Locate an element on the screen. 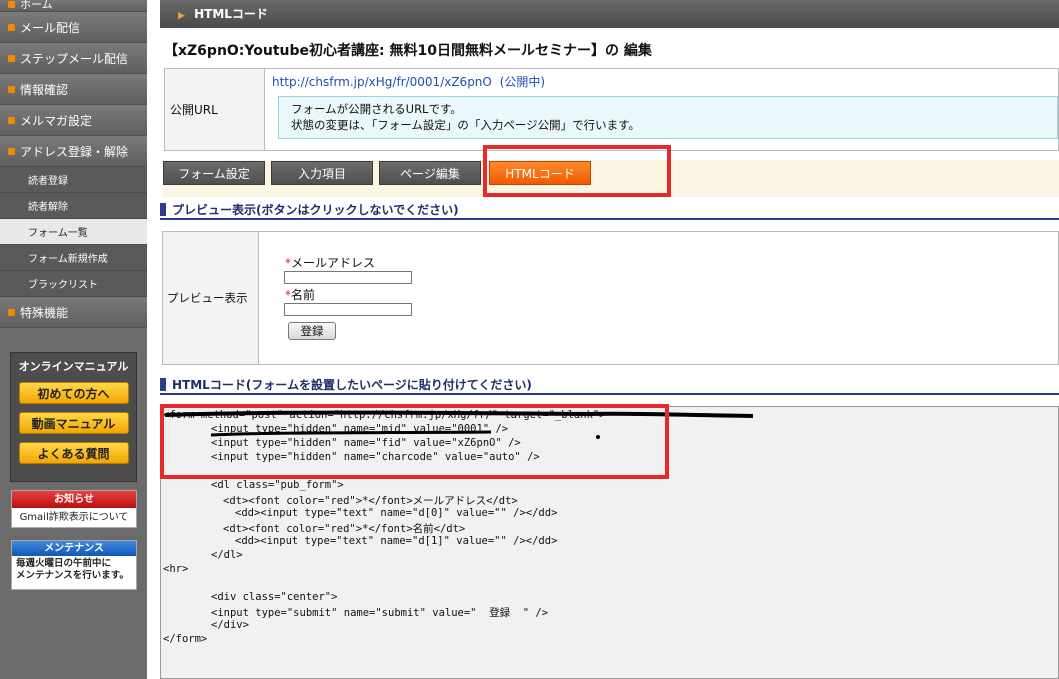 This screenshot has height=679, width=1059. faq-button: よくある質問 is located at coordinates (73, 453).